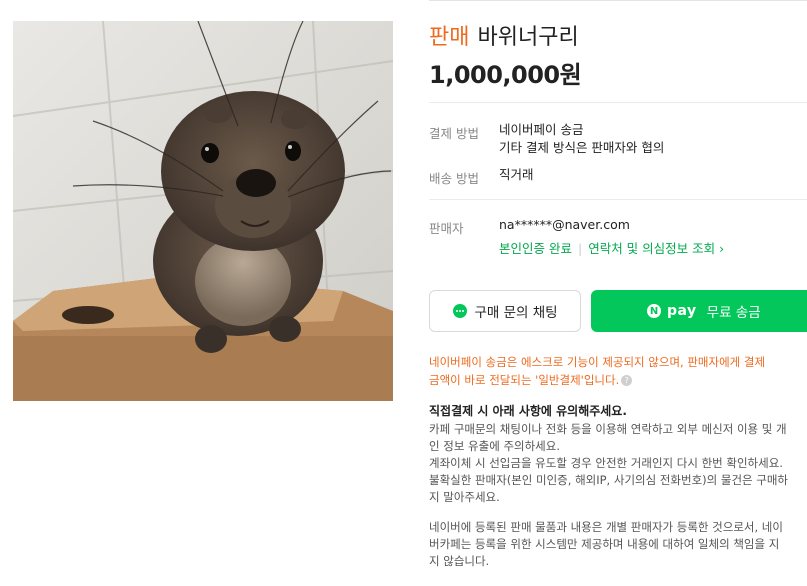 This screenshot has height=586, width=807. What do you see at coordinates (516, 174) in the screenshot?
I see `delivery-method-value: 직거래` at bounding box center [516, 174].